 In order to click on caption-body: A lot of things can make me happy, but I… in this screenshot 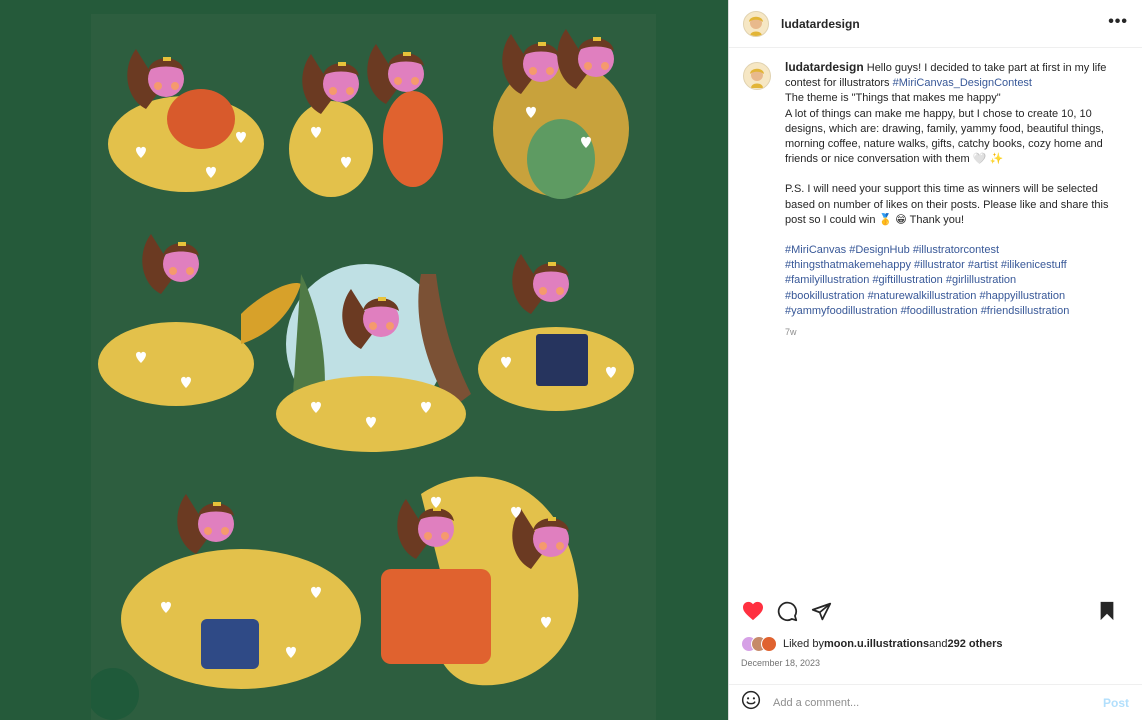, I will do `click(944, 136)`.